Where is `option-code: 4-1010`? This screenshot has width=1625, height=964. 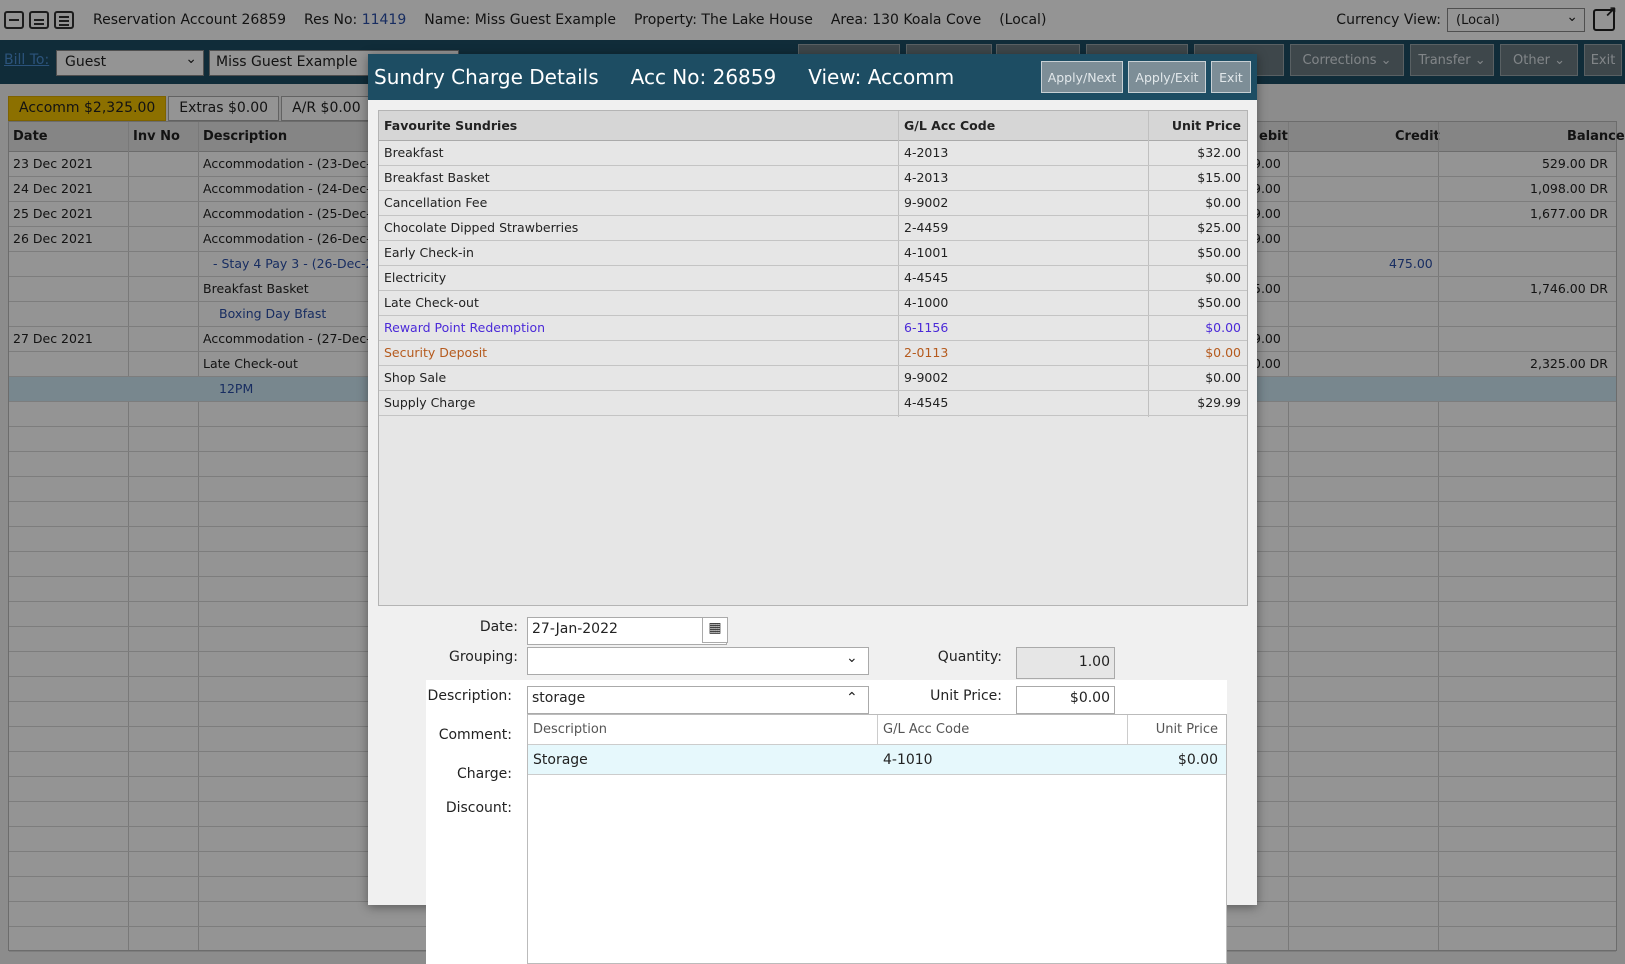 option-code: 4-1010 is located at coordinates (908, 760).